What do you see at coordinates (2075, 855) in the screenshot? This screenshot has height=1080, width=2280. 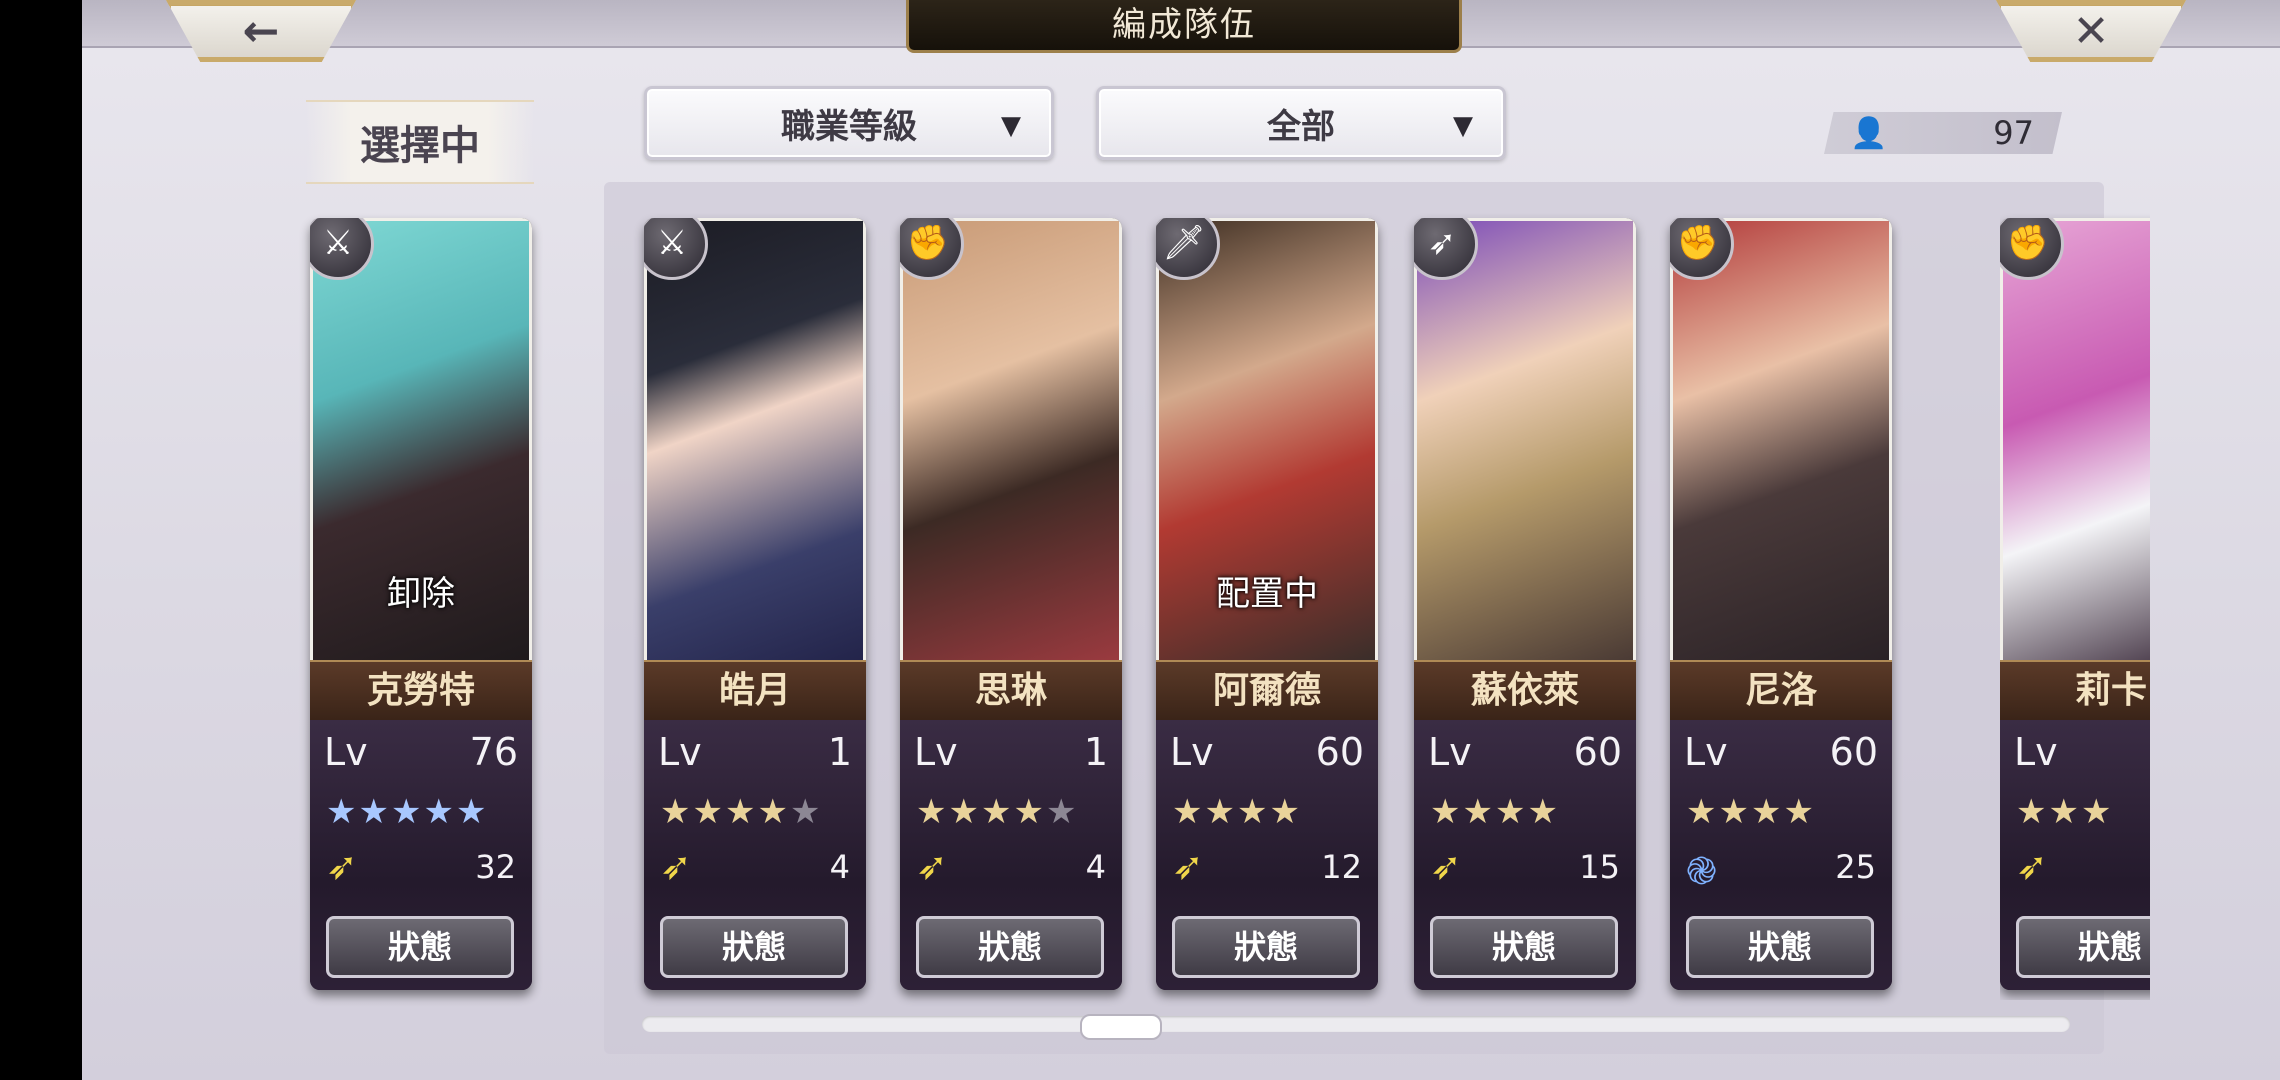 I see `character-stats: Lv ★★★ ➶ 狀態` at bounding box center [2075, 855].